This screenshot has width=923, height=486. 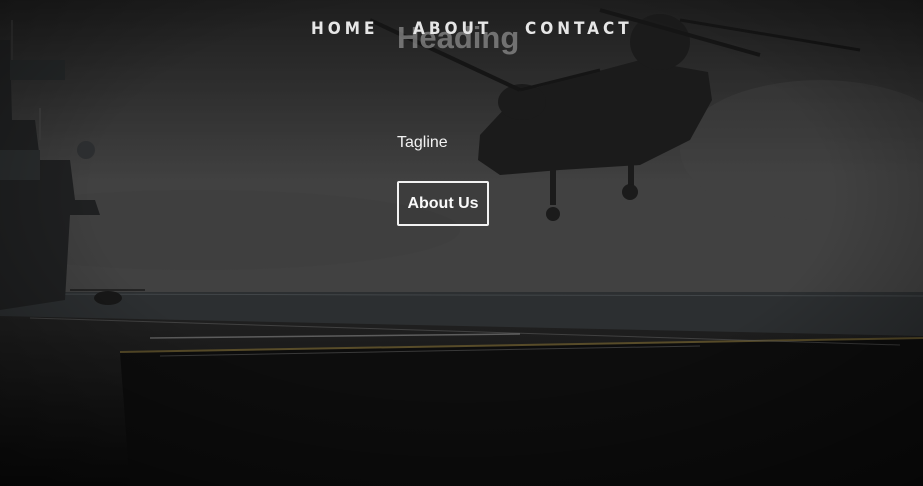 I want to click on about-us-button: About Us, so click(x=443, y=203).